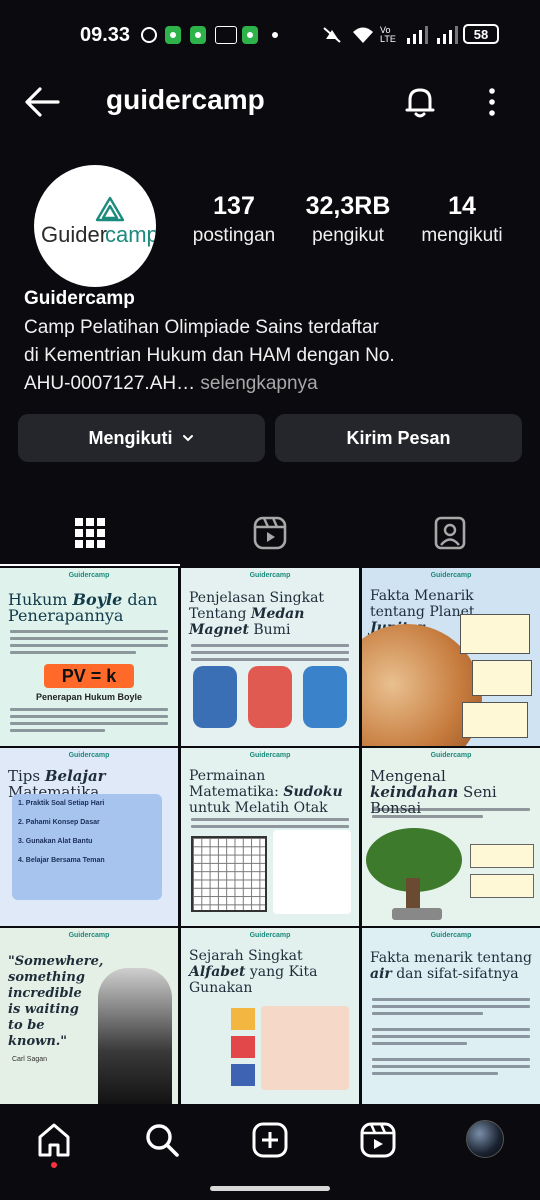  I want to click on profile-display-name: Guidercamp, so click(79, 298).